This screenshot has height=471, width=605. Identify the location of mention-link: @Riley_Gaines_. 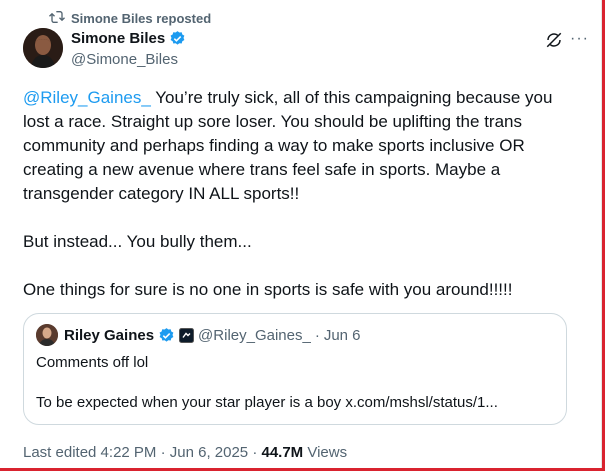
(87, 97).